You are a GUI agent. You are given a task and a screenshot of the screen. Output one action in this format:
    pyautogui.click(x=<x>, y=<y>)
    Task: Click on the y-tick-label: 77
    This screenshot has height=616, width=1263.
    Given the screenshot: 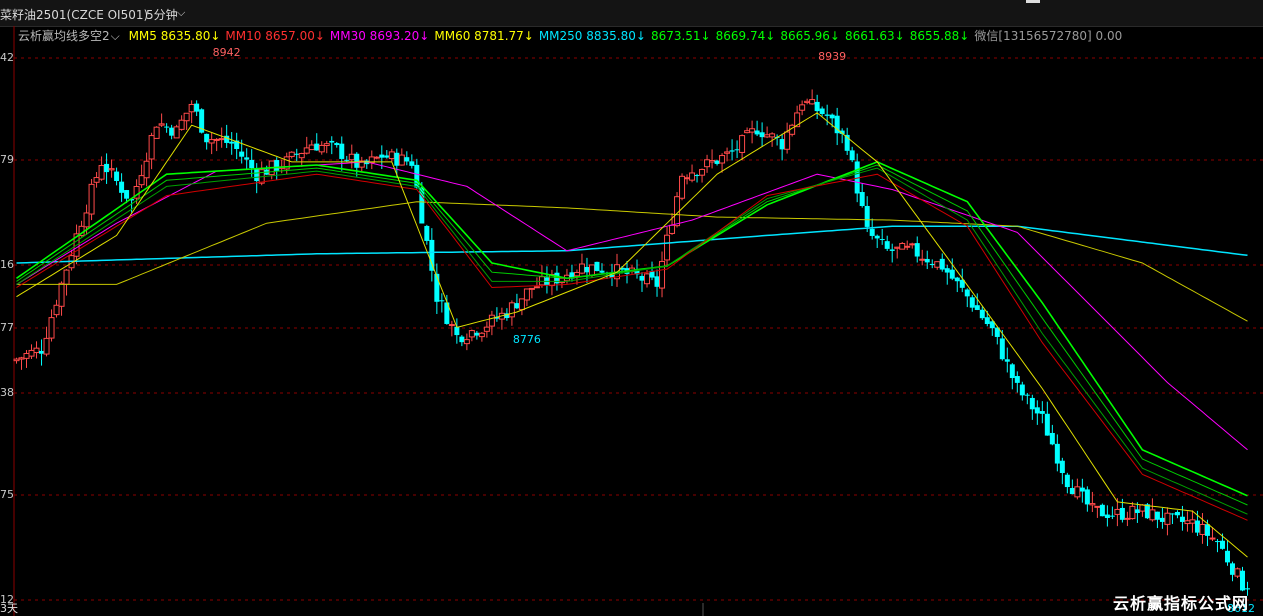 What is the action you would take?
    pyautogui.click(x=7, y=327)
    